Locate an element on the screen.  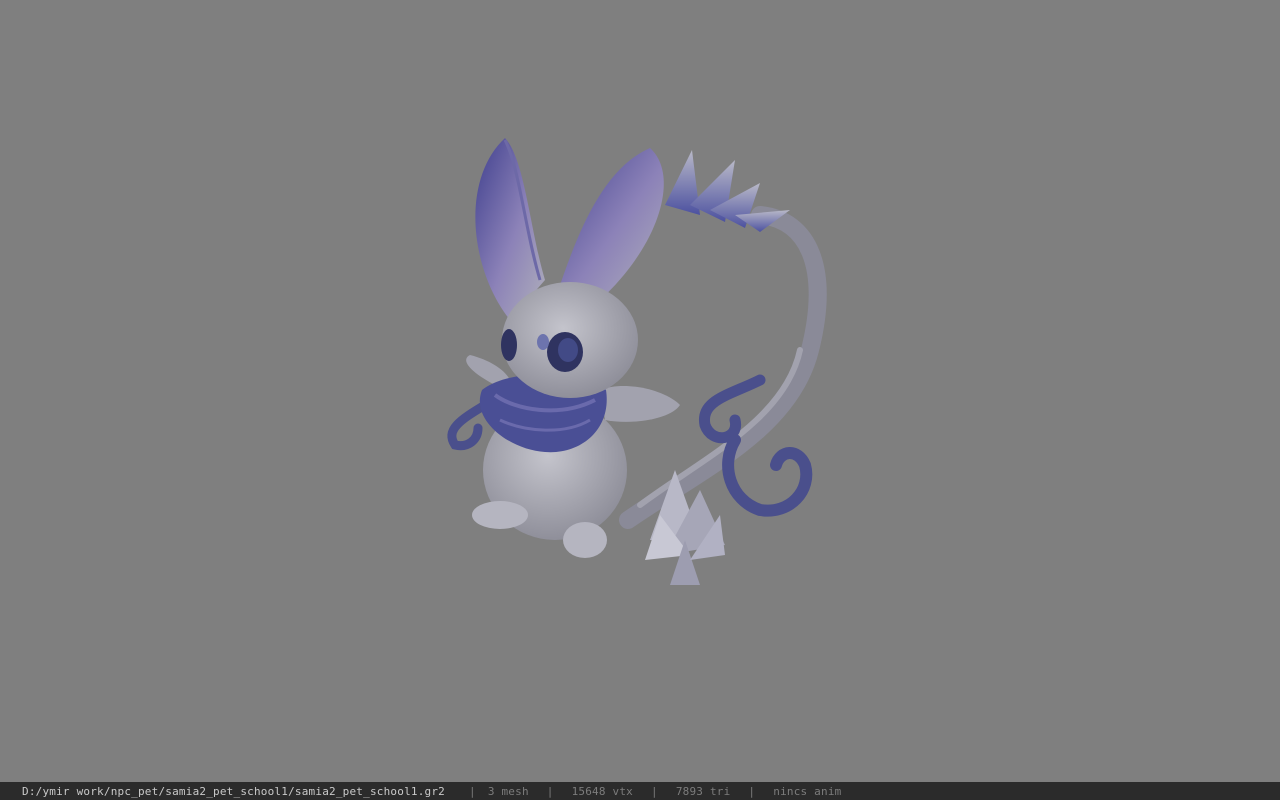
animation-status: nincs anim is located at coordinates (807, 791).